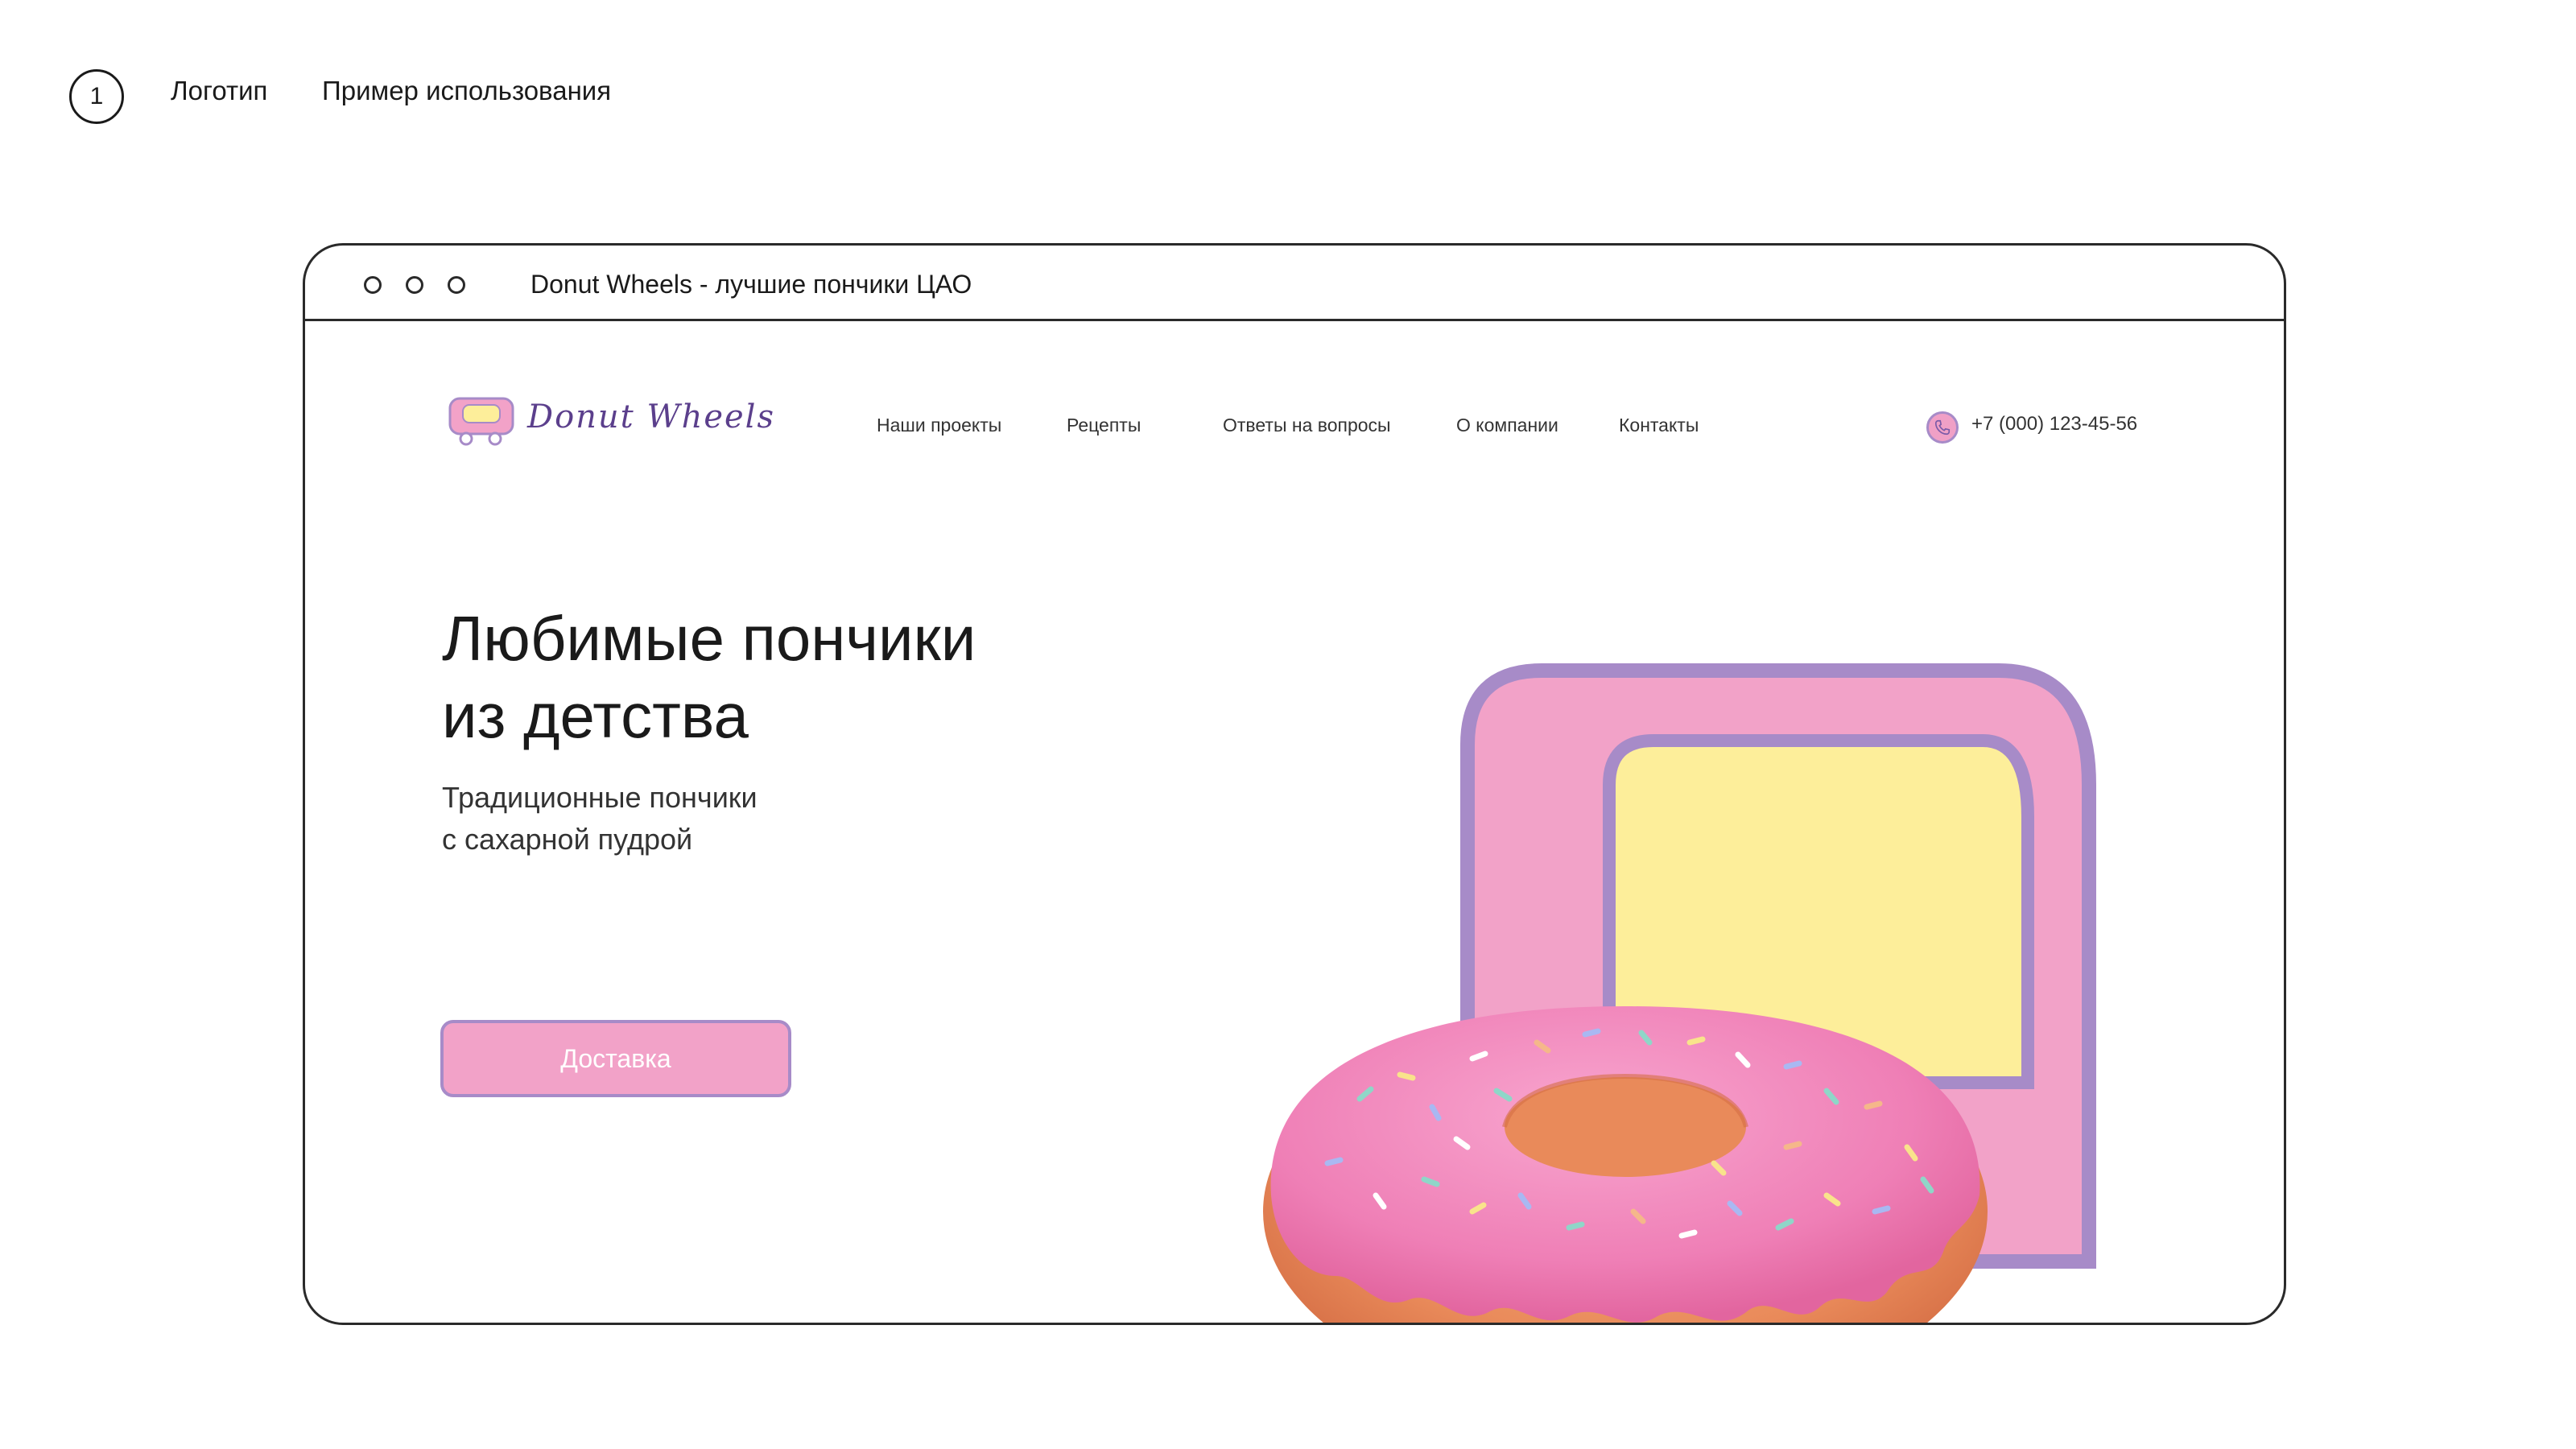 Image resolution: width=2576 pixels, height=1449 pixels. I want to click on nav-projects: Наши проекты, so click(939, 425).